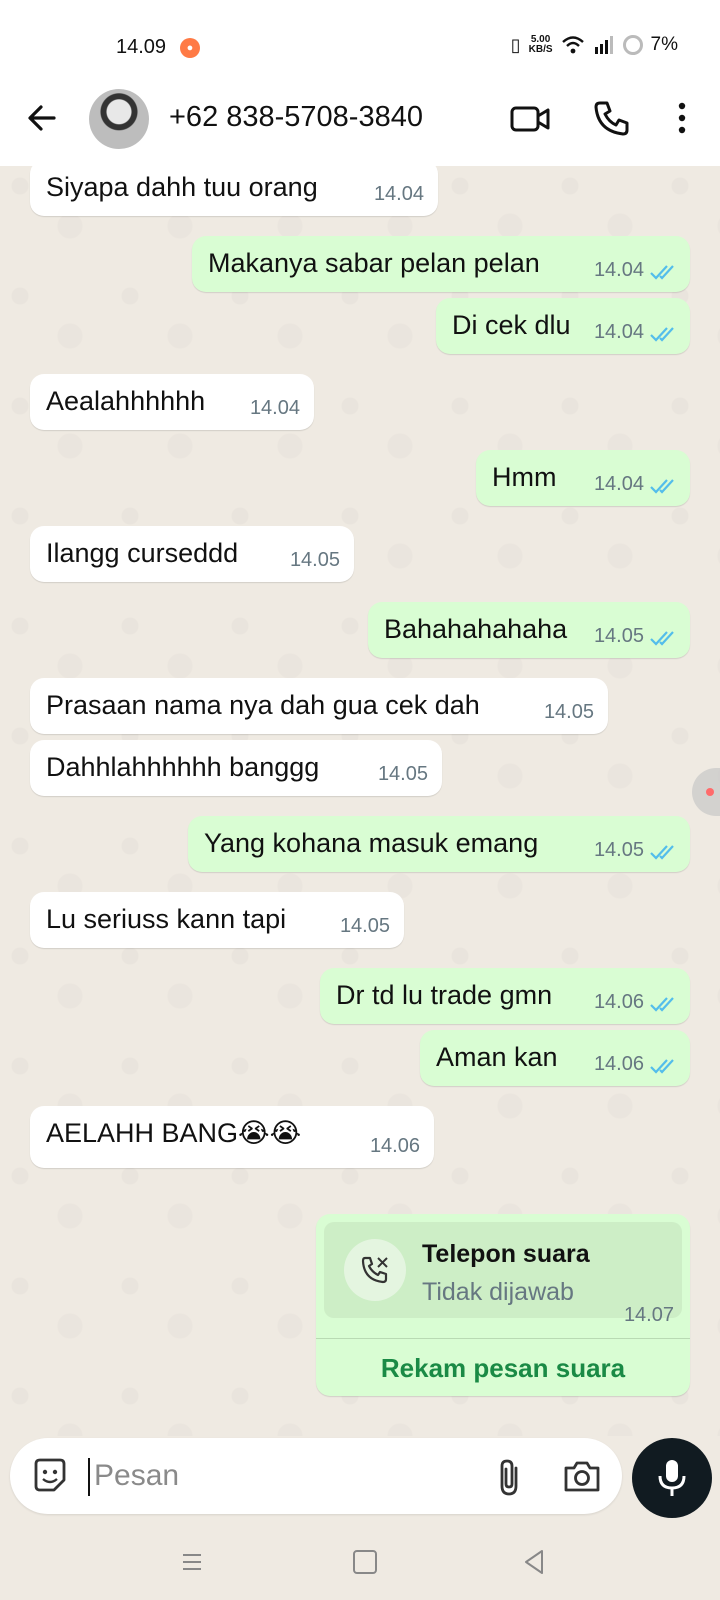  I want to click on status-right: ▯ 5.00 KB/S 7%, so click(594, 45).